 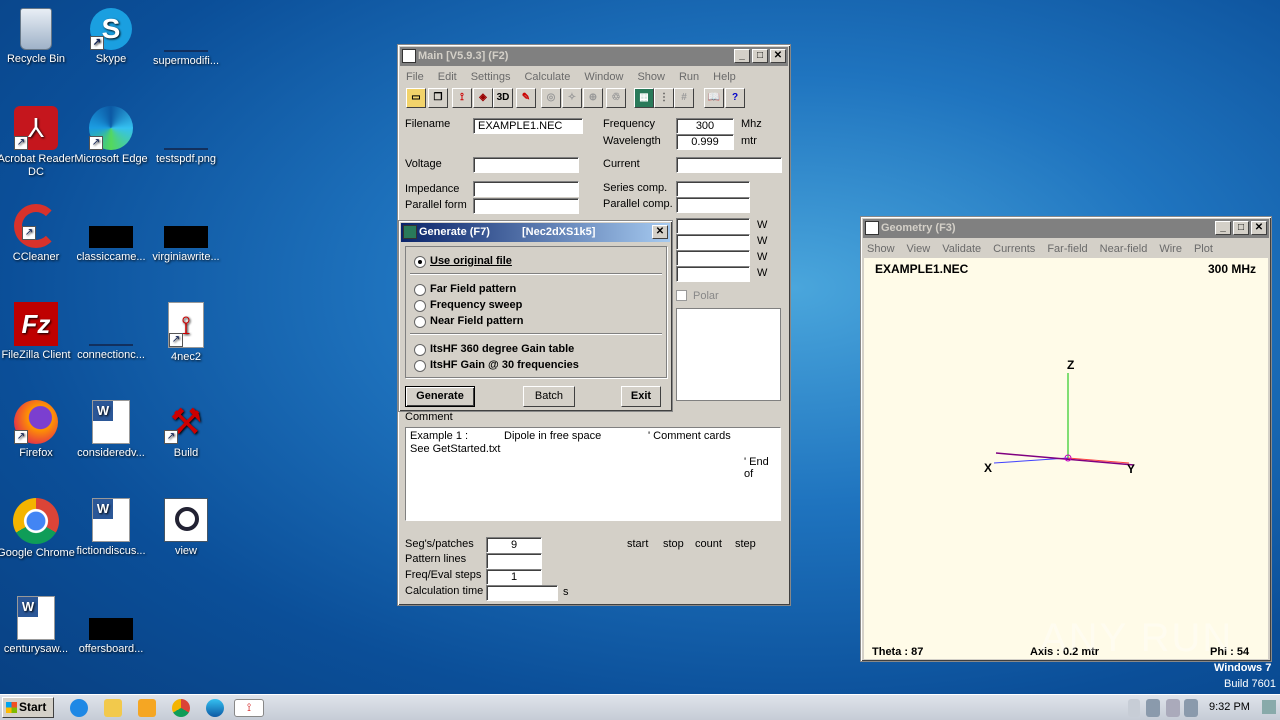 What do you see at coordinates (713, 189) in the screenshot?
I see `series-comp-field` at bounding box center [713, 189].